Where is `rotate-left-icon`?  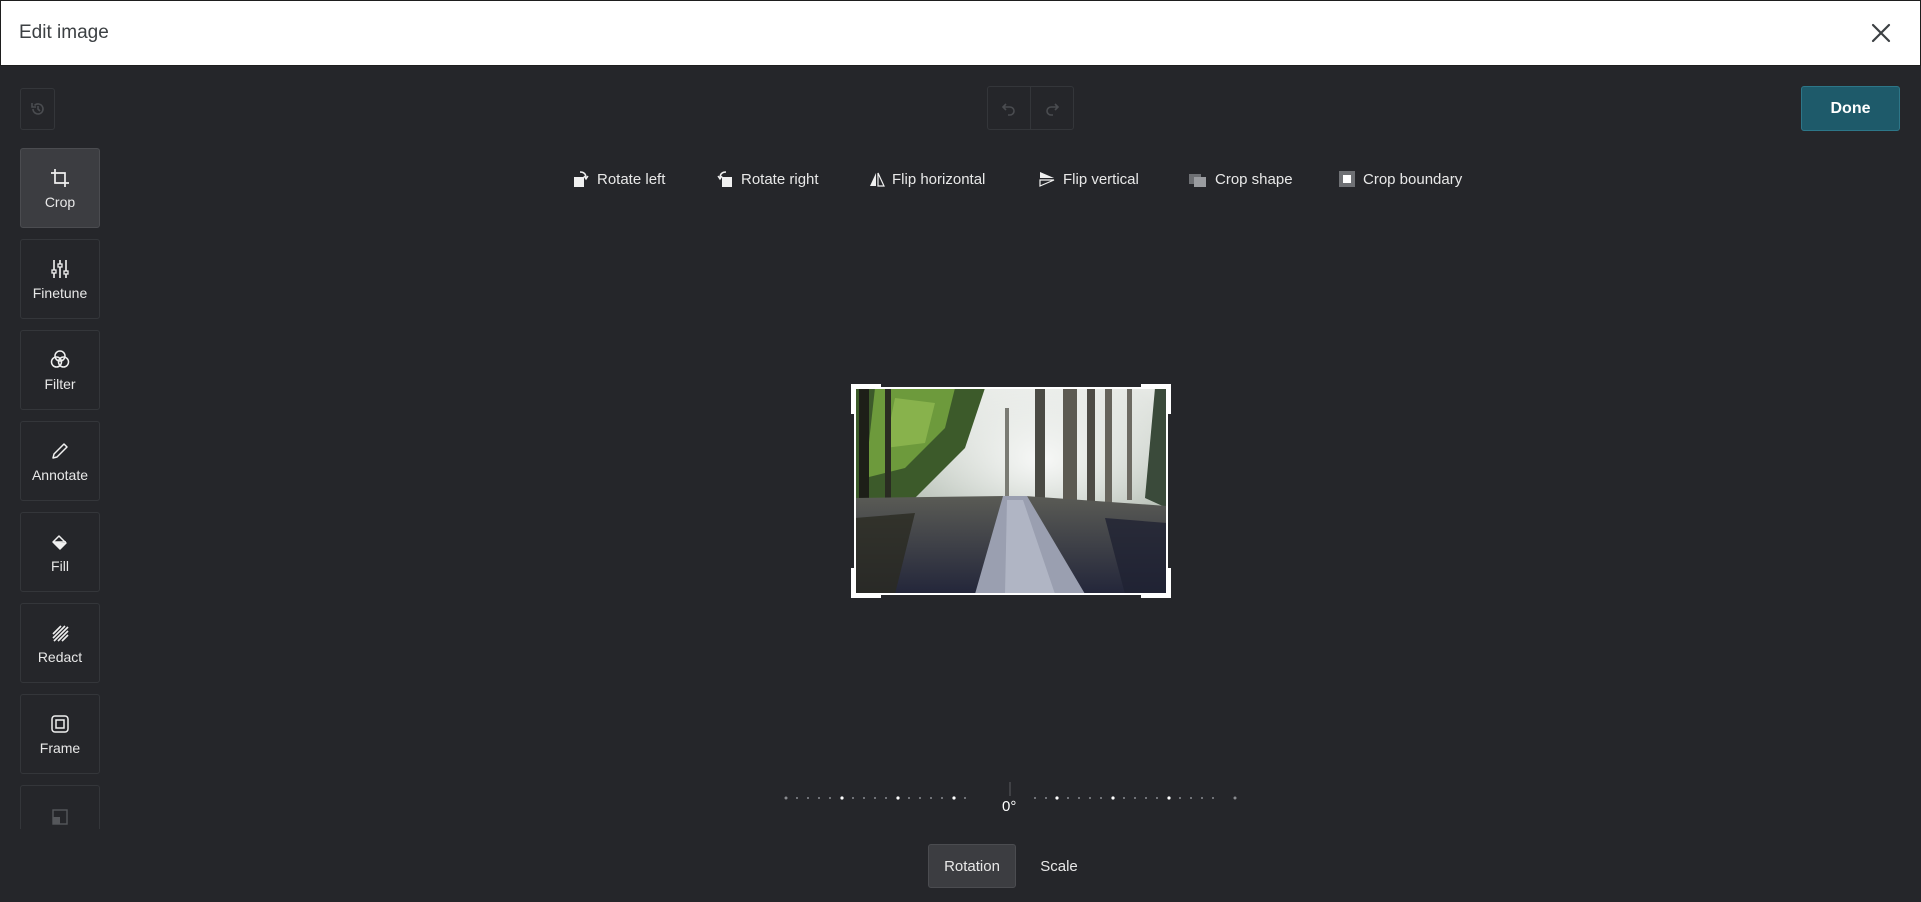 rotate-left-icon is located at coordinates (581, 179).